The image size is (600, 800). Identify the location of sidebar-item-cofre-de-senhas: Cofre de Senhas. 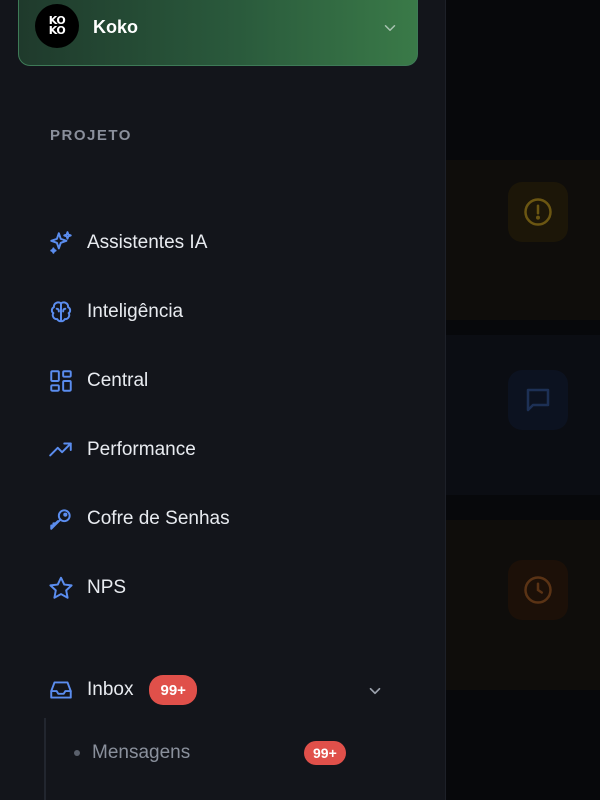
(139, 519).